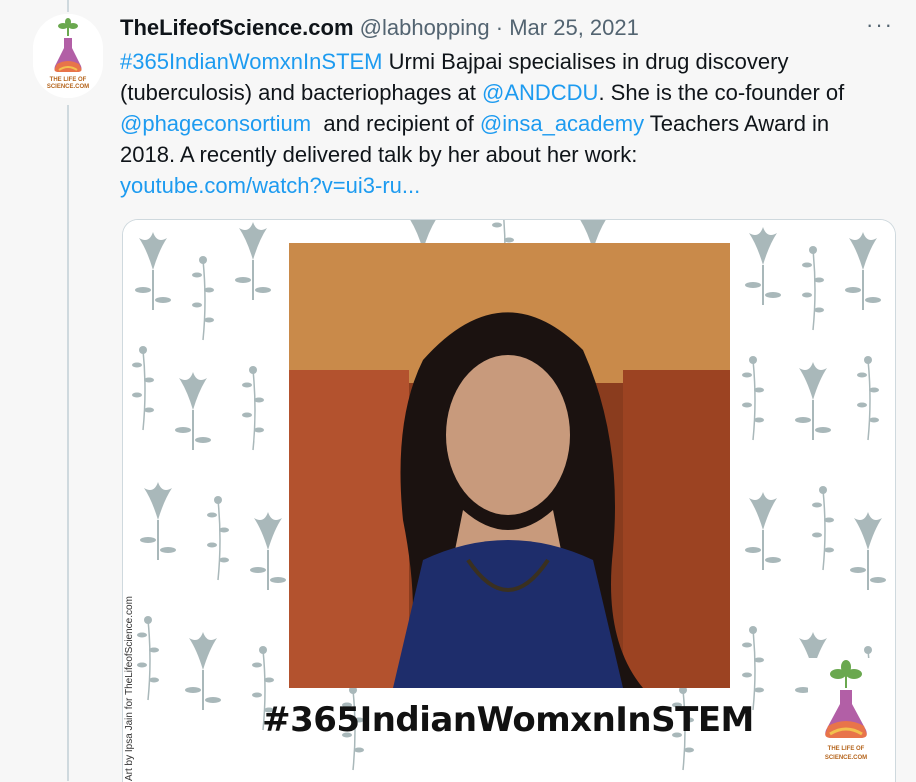 The image size is (916, 782). I want to click on mention-insa-academy: @insa_academy, so click(562, 123).